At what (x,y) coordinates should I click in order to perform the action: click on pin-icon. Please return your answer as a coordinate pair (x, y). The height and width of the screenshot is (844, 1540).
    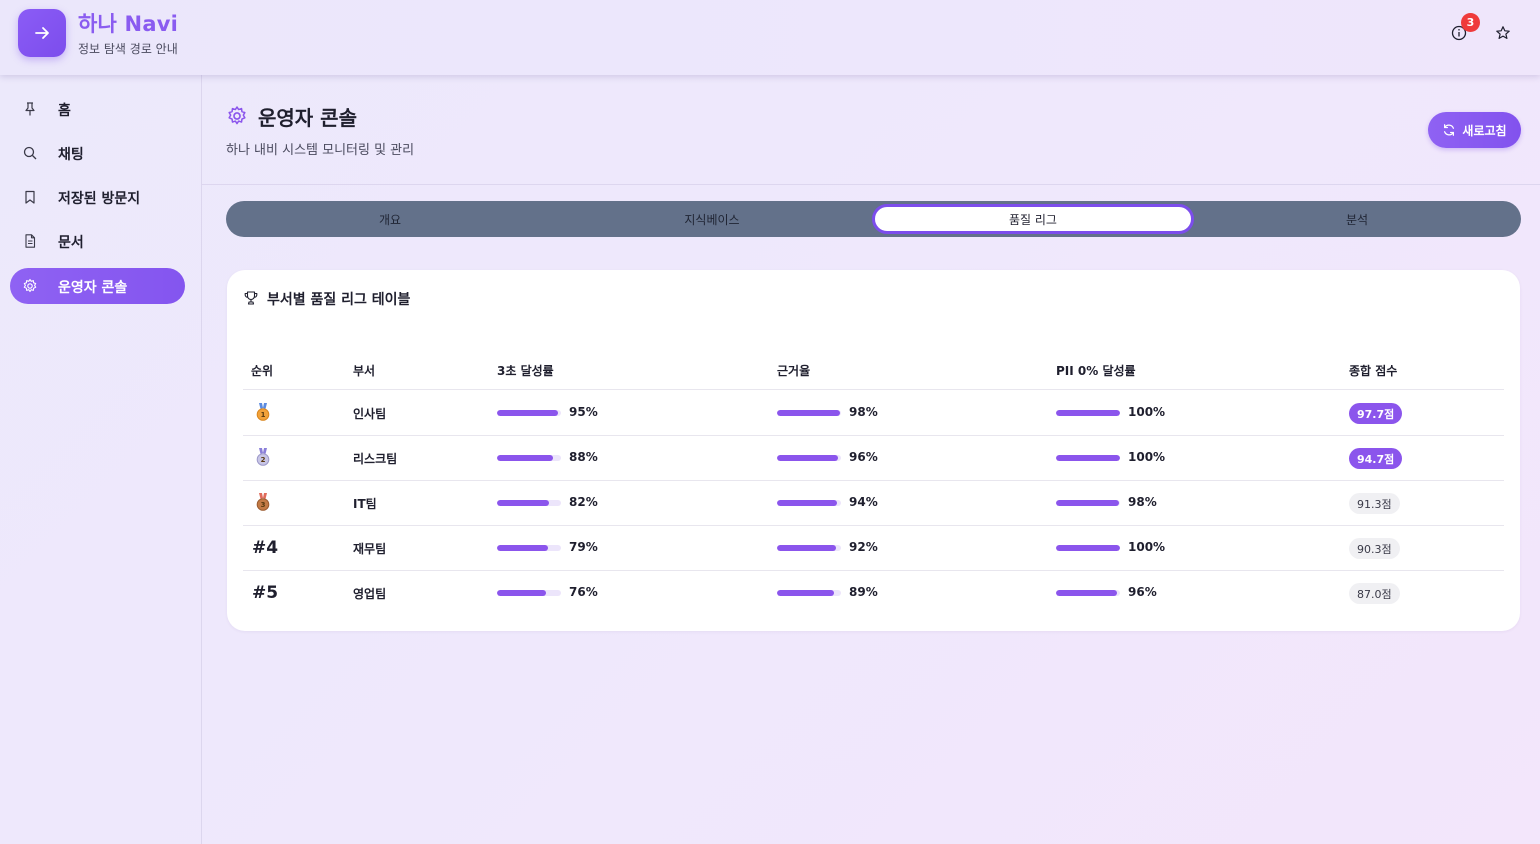
    Looking at the image, I should click on (30, 109).